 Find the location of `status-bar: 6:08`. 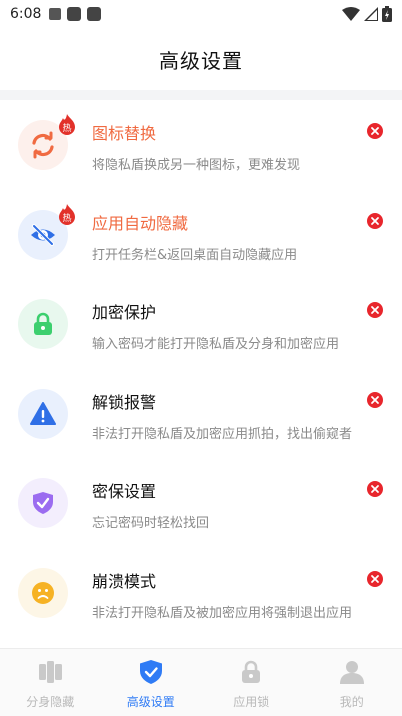

status-bar: 6:08 is located at coordinates (201, 14).